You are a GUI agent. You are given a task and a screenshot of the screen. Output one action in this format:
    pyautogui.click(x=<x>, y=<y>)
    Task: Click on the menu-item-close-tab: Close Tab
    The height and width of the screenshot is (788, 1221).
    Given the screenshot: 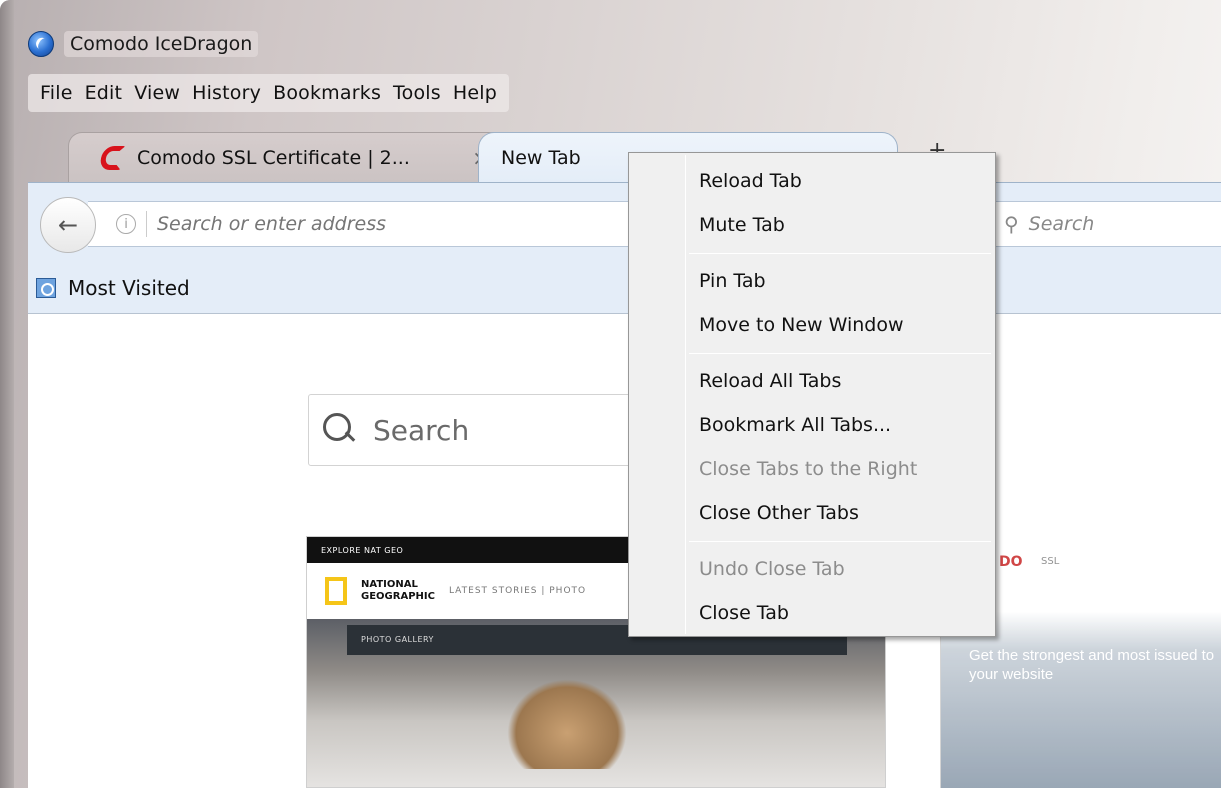 What is the action you would take?
    pyautogui.click(x=839, y=613)
    